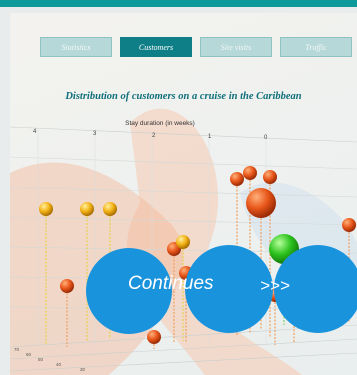 The height and width of the screenshot is (375, 357). I want to click on x-tick-labels: 4 3 2 1 0, so click(150, 135).